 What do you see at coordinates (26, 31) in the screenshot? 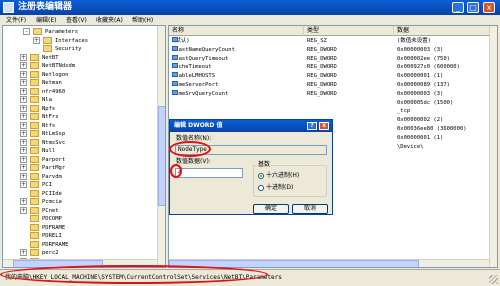
I see `collapse-icon: -` at bounding box center [26, 31].